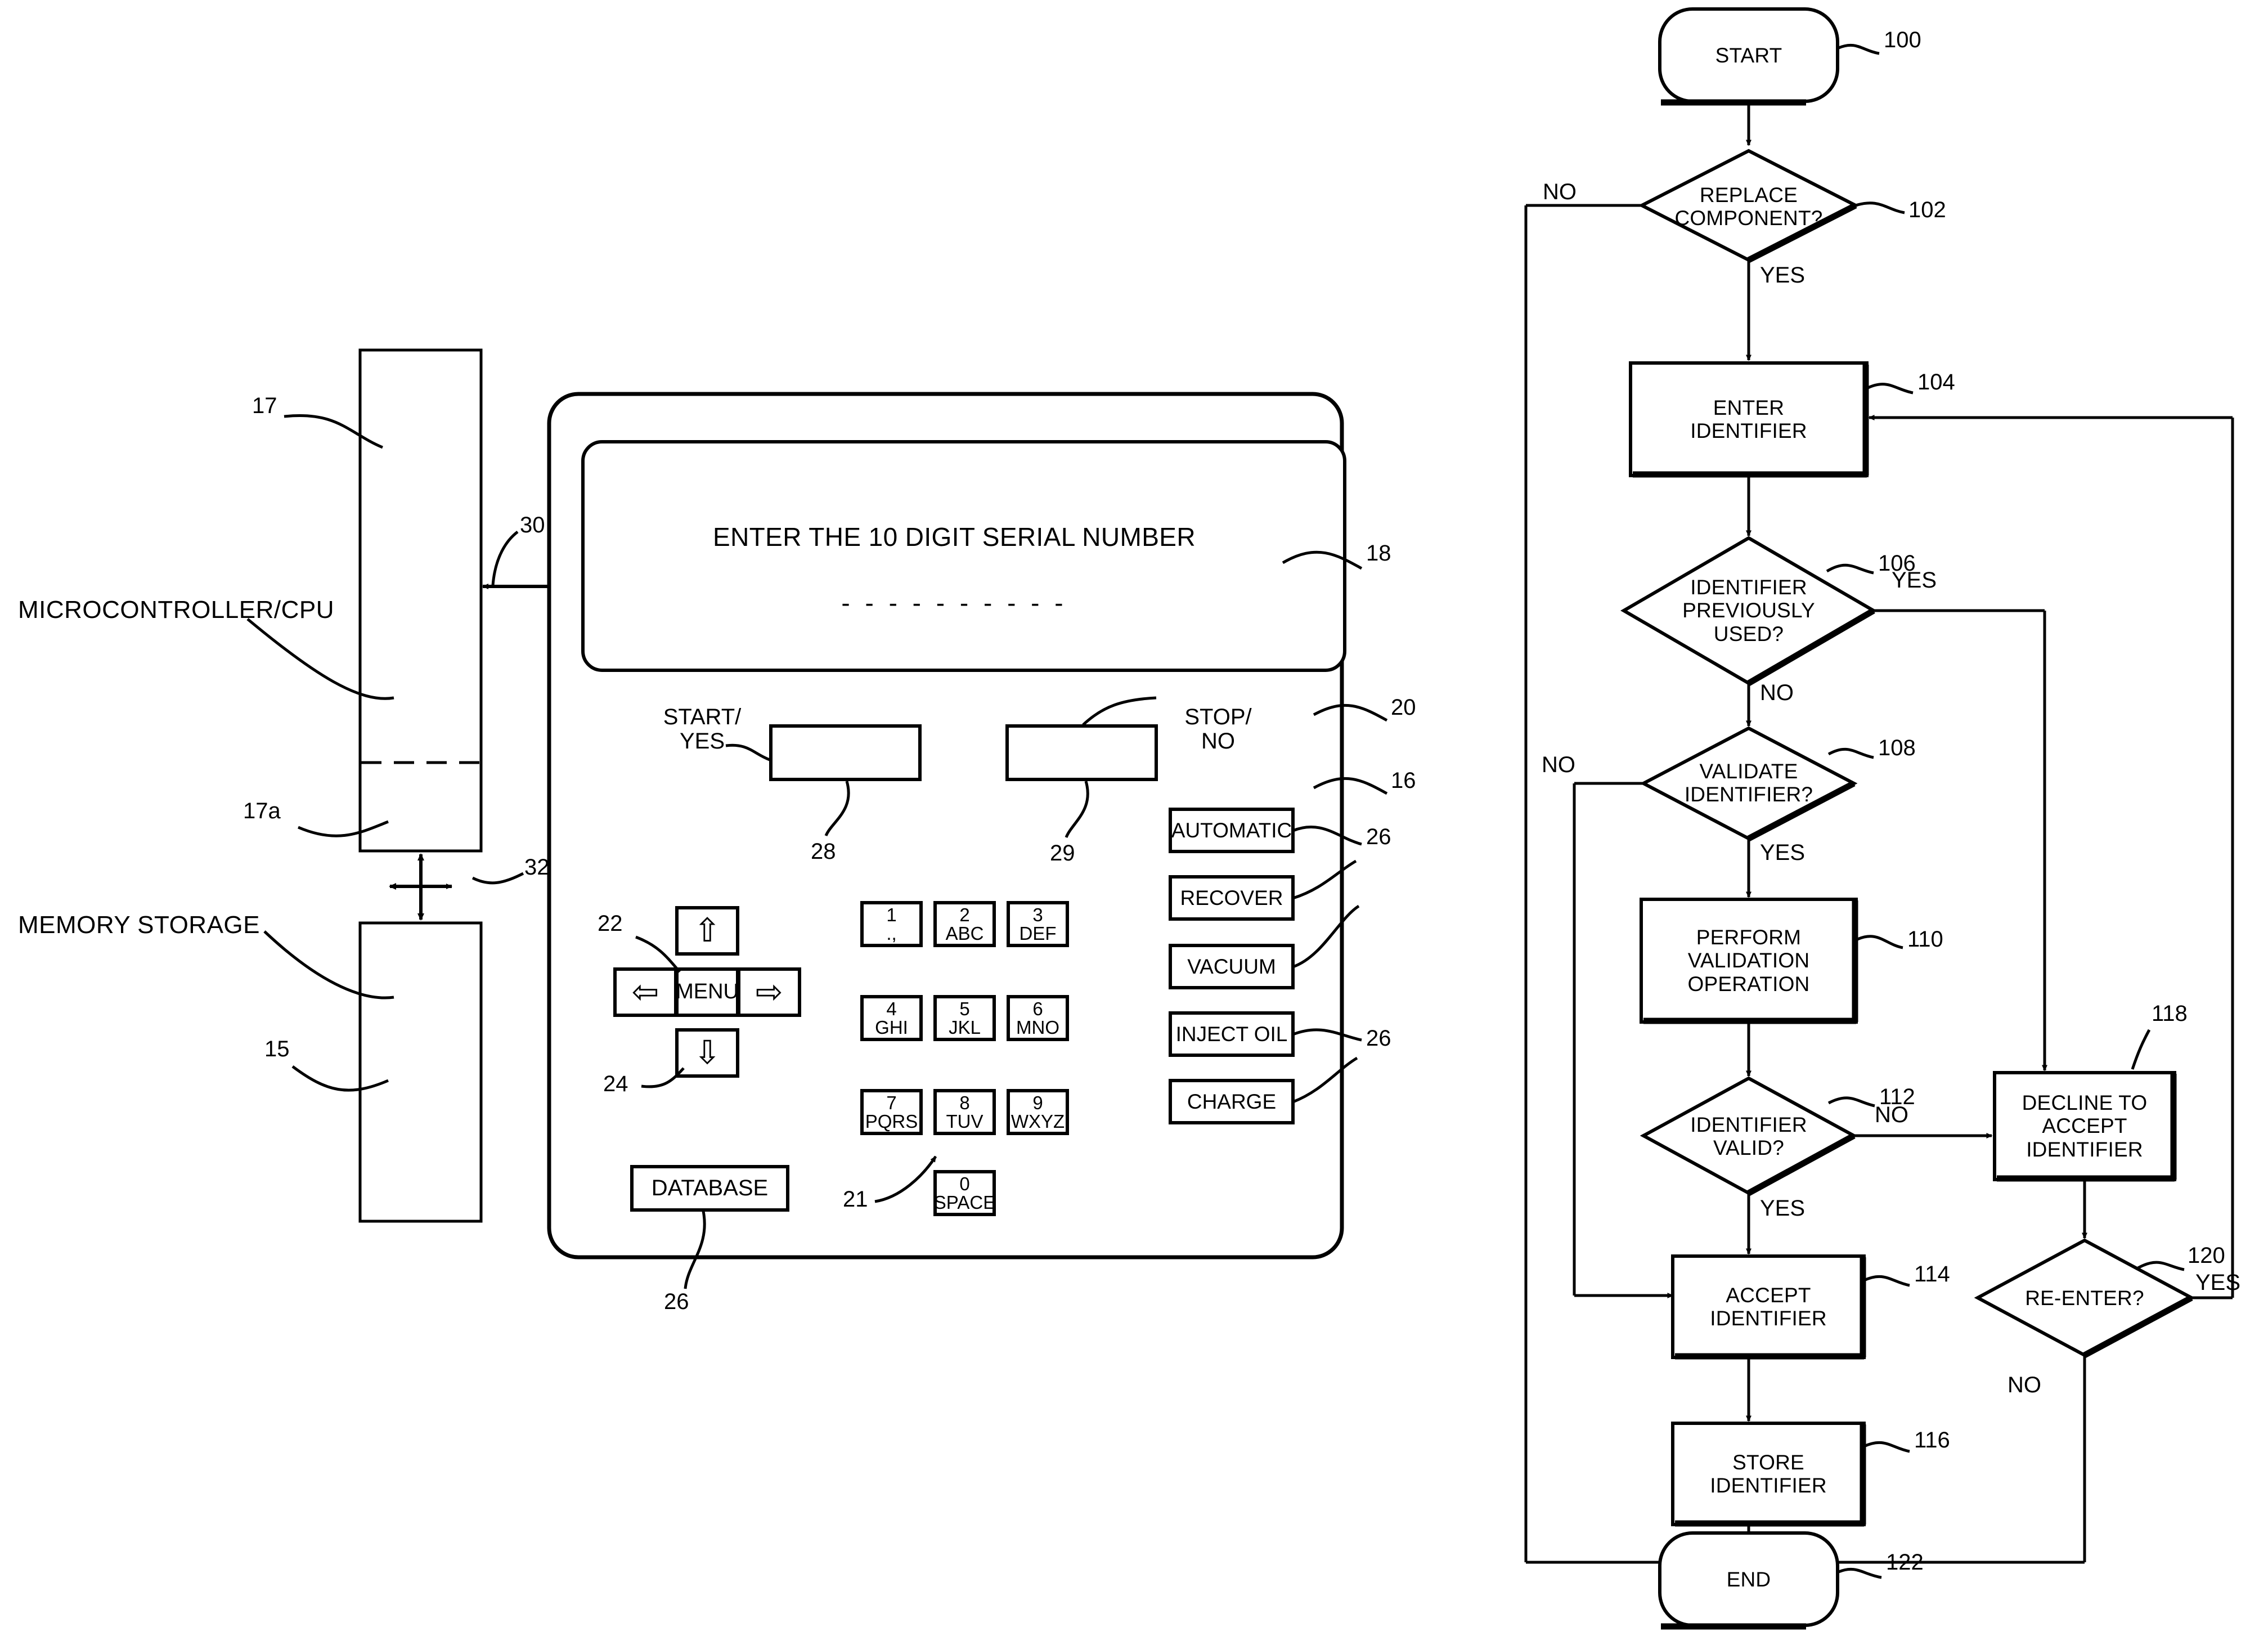 The height and width of the screenshot is (1645, 2268). I want to click on branch-label-120-yes: YES, so click(2218, 1283).